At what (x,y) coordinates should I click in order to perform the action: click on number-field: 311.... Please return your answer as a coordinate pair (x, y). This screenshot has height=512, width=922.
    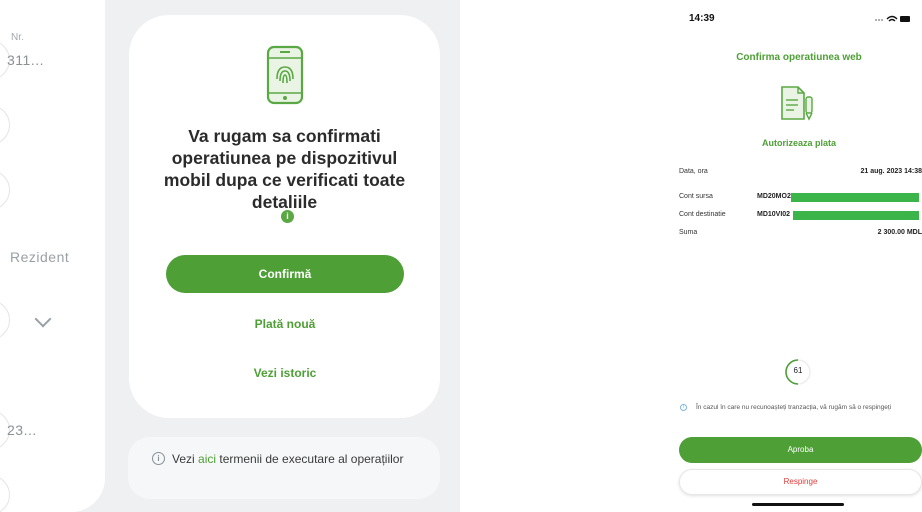
    Looking at the image, I should click on (22, 60).